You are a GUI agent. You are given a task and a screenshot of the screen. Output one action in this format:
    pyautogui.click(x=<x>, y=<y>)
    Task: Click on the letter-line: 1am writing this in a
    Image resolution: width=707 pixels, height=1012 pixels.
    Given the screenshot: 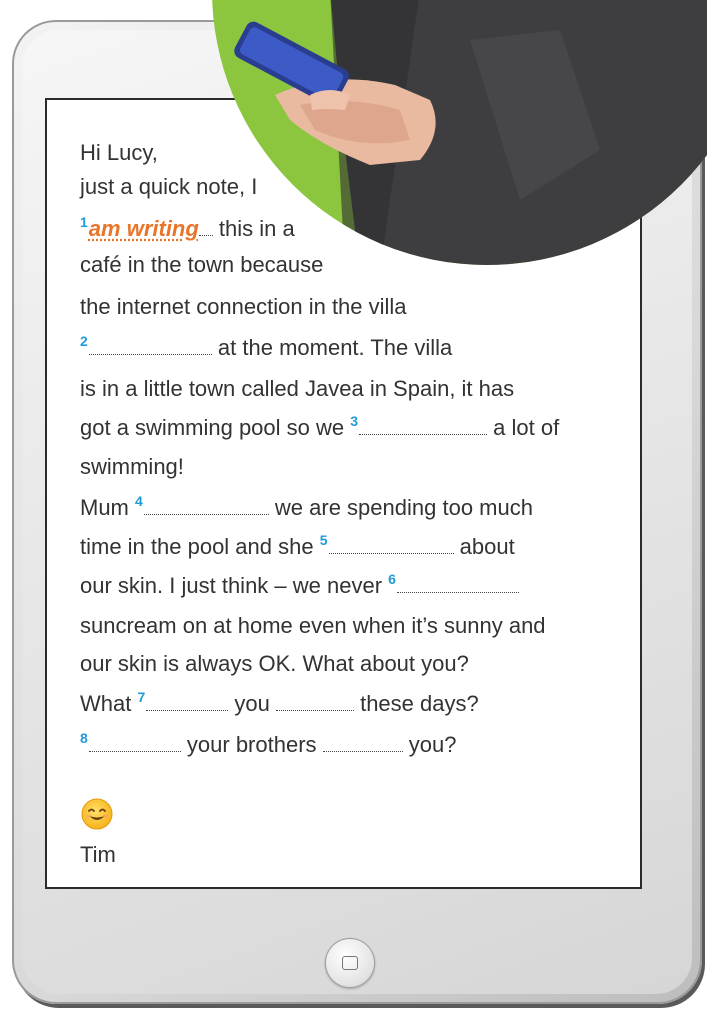 What is the action you would take?
    pyautogui.click(x=187, y=227)
    